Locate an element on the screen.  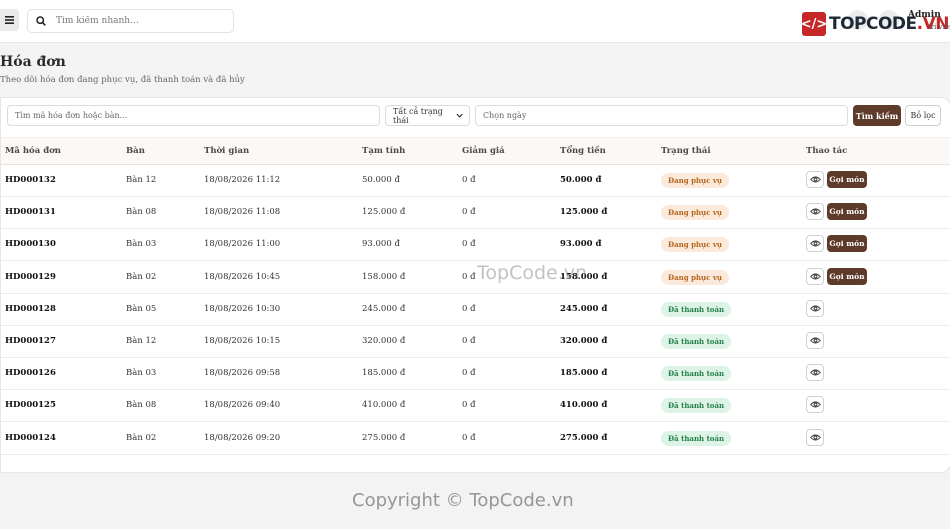
invoice-id: HD000129 is located at coordinates (30, 276).